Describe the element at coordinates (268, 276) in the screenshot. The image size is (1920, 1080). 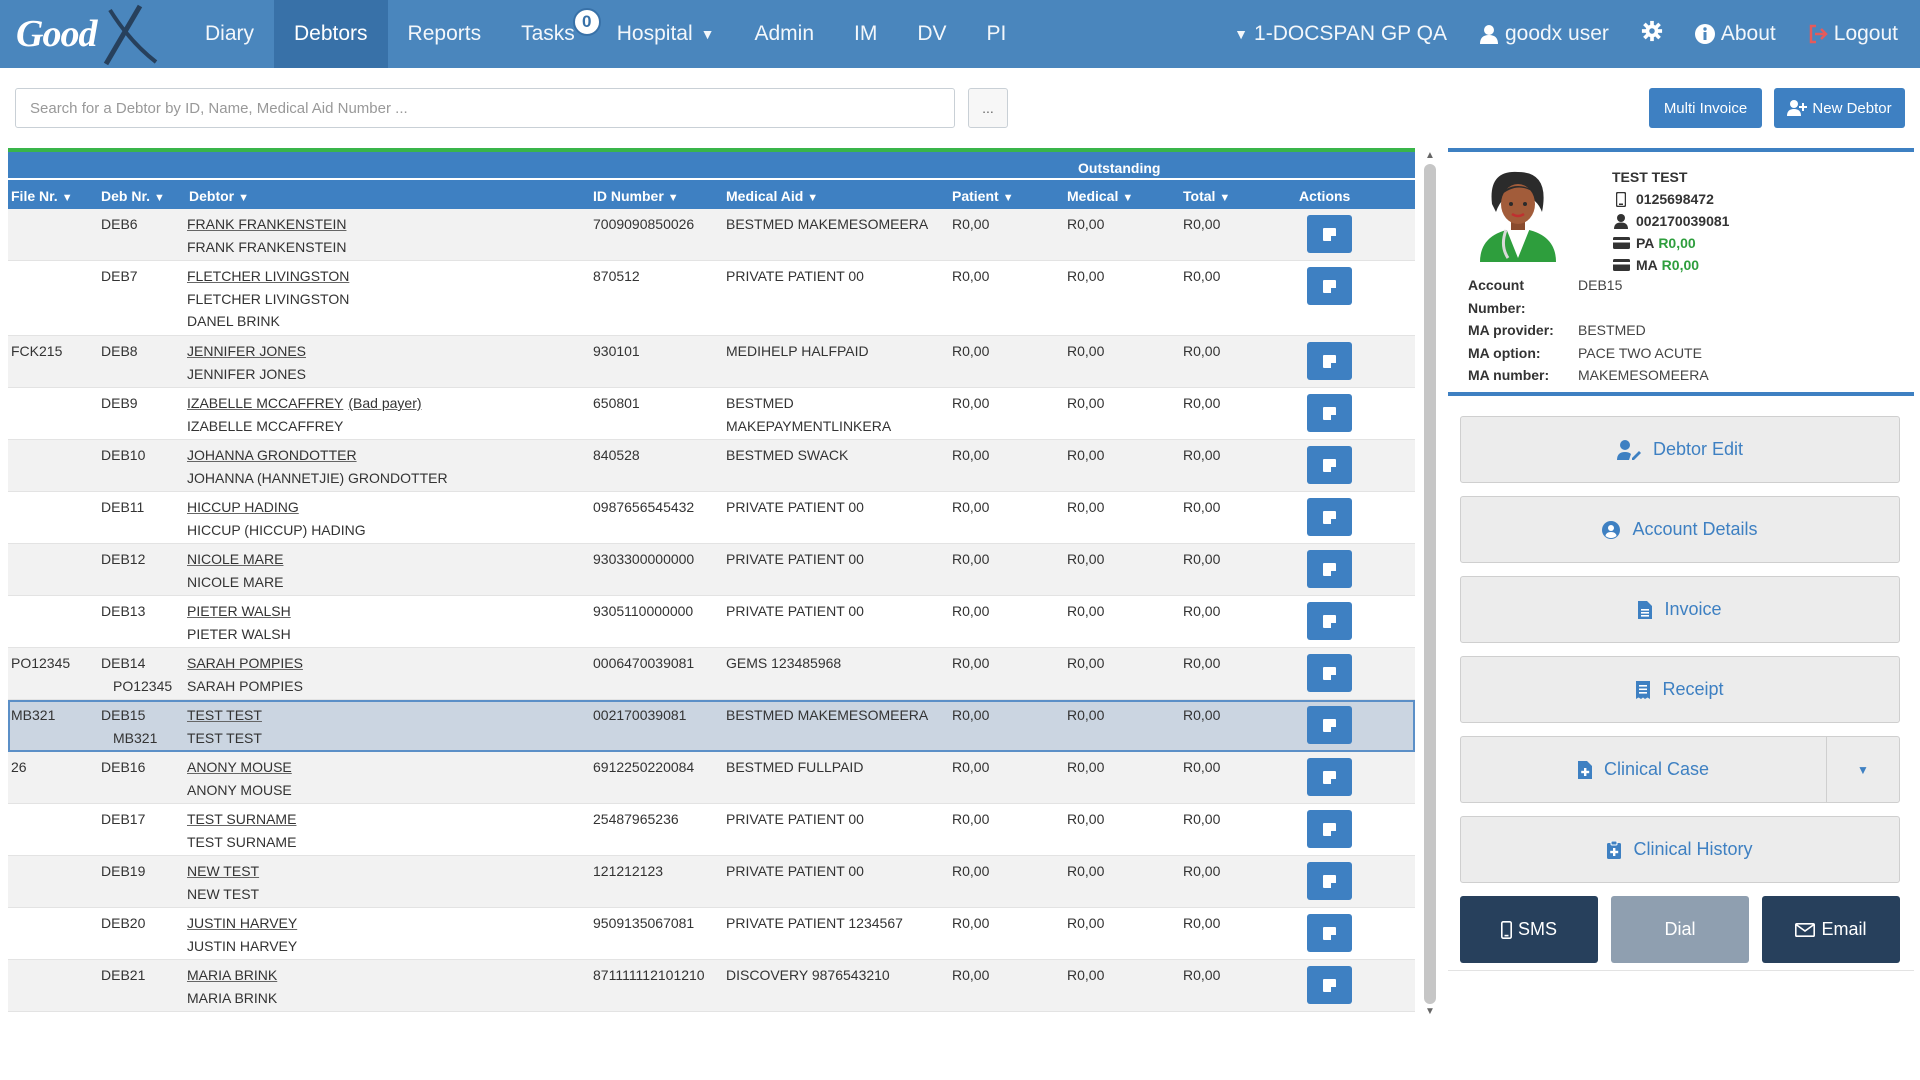
I see `debtor-name-link: FLETCHER LIVINGSTON` at that location.